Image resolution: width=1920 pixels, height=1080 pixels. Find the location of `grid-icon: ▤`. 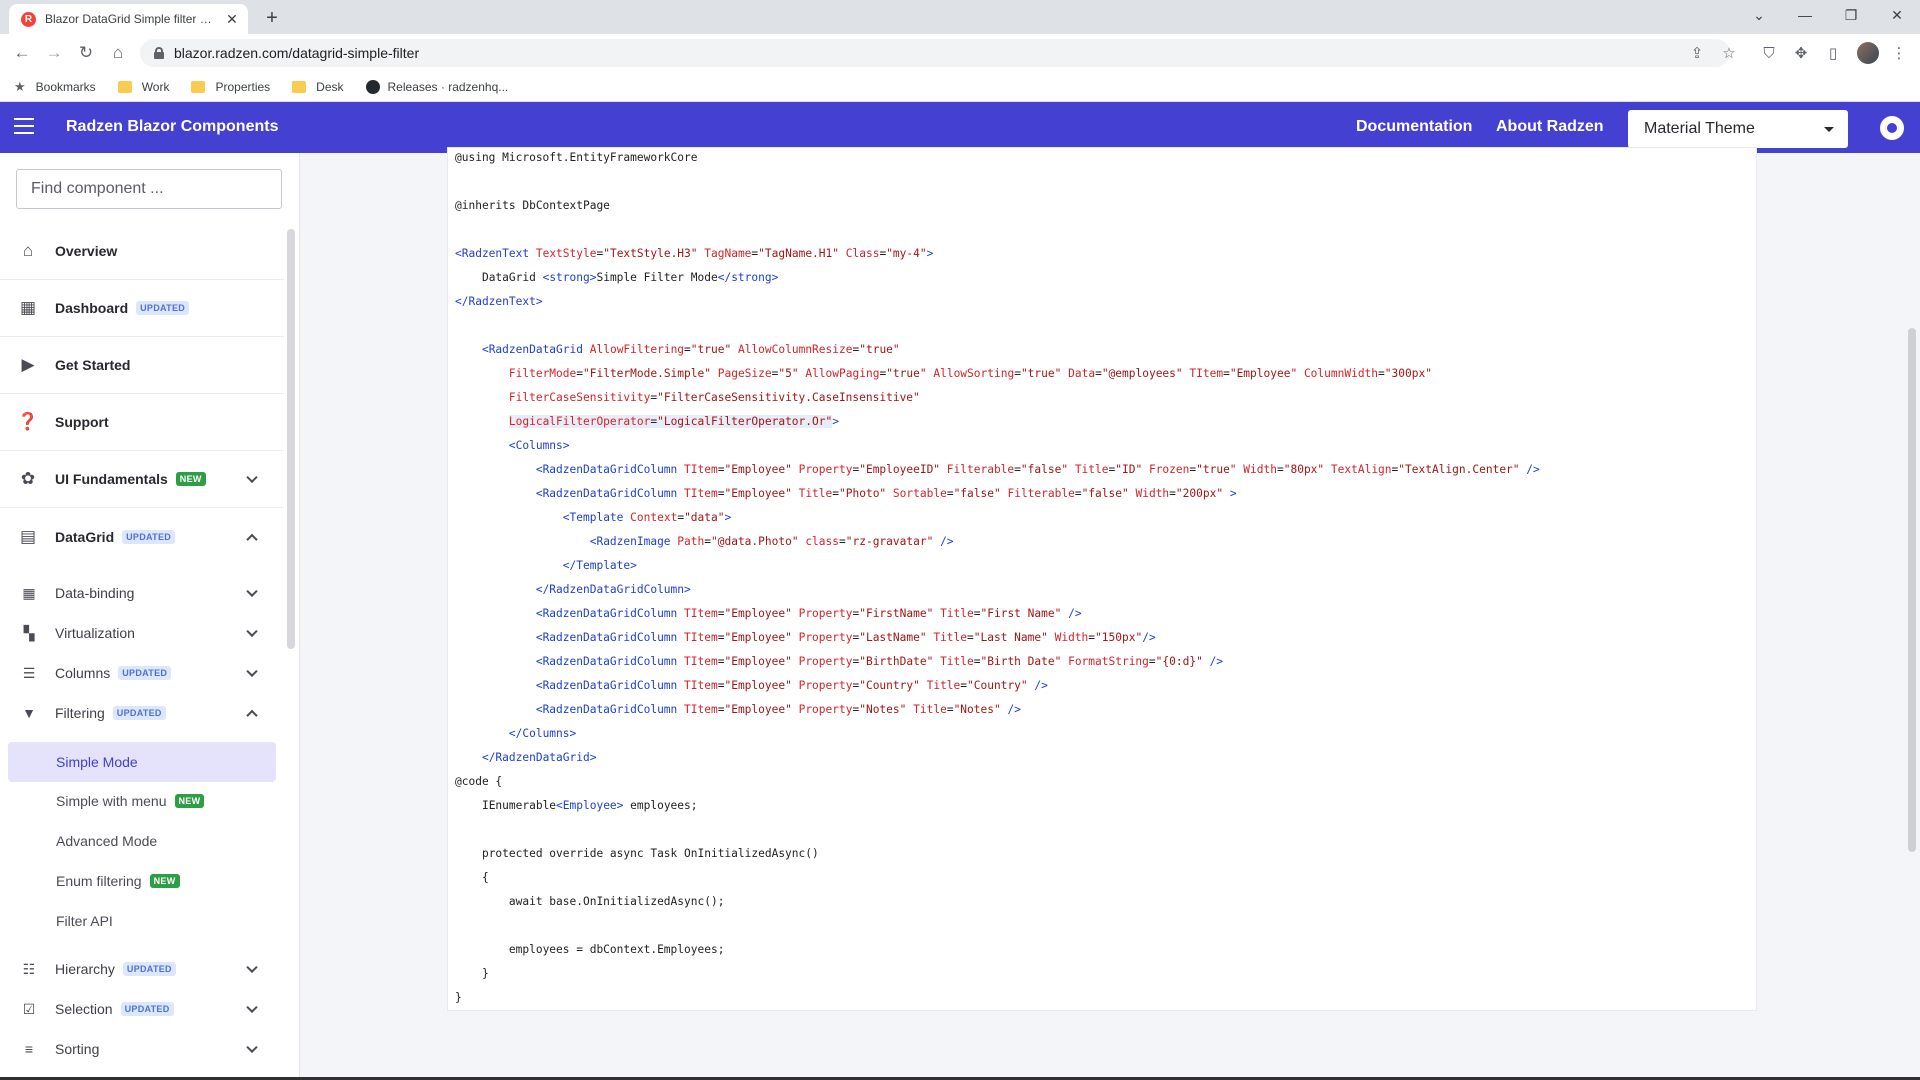

grid-icon: ▤ is located at coordinates (28, 536).